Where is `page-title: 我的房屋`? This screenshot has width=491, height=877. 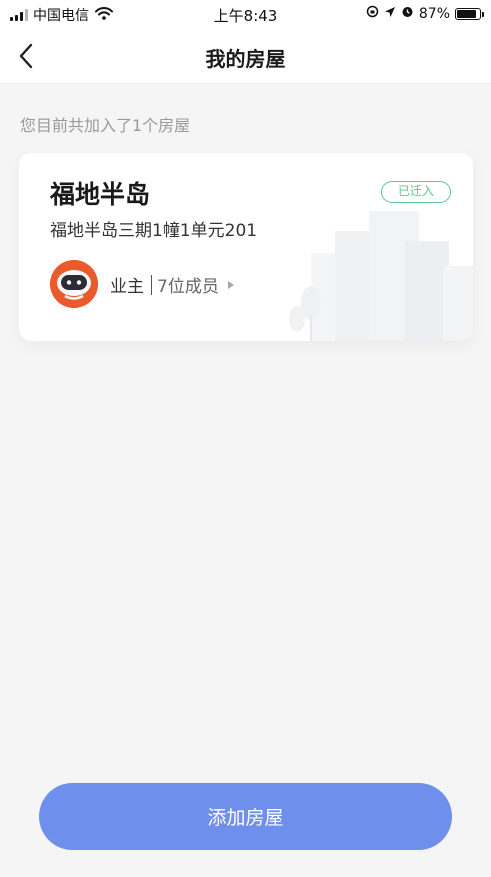
page-title: 我的房屋 is located at coordinates (245, 59).